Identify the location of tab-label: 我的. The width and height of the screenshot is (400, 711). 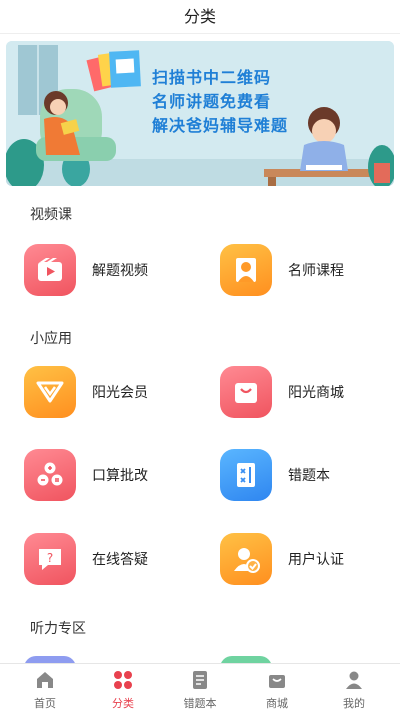
(354, 703).